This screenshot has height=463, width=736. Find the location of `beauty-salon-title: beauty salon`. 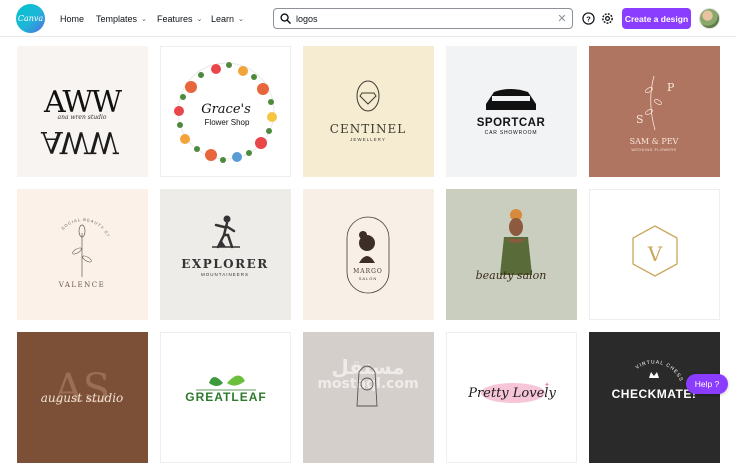

beauty-salon-title: beauty salon is located at coordinates (511, 275).